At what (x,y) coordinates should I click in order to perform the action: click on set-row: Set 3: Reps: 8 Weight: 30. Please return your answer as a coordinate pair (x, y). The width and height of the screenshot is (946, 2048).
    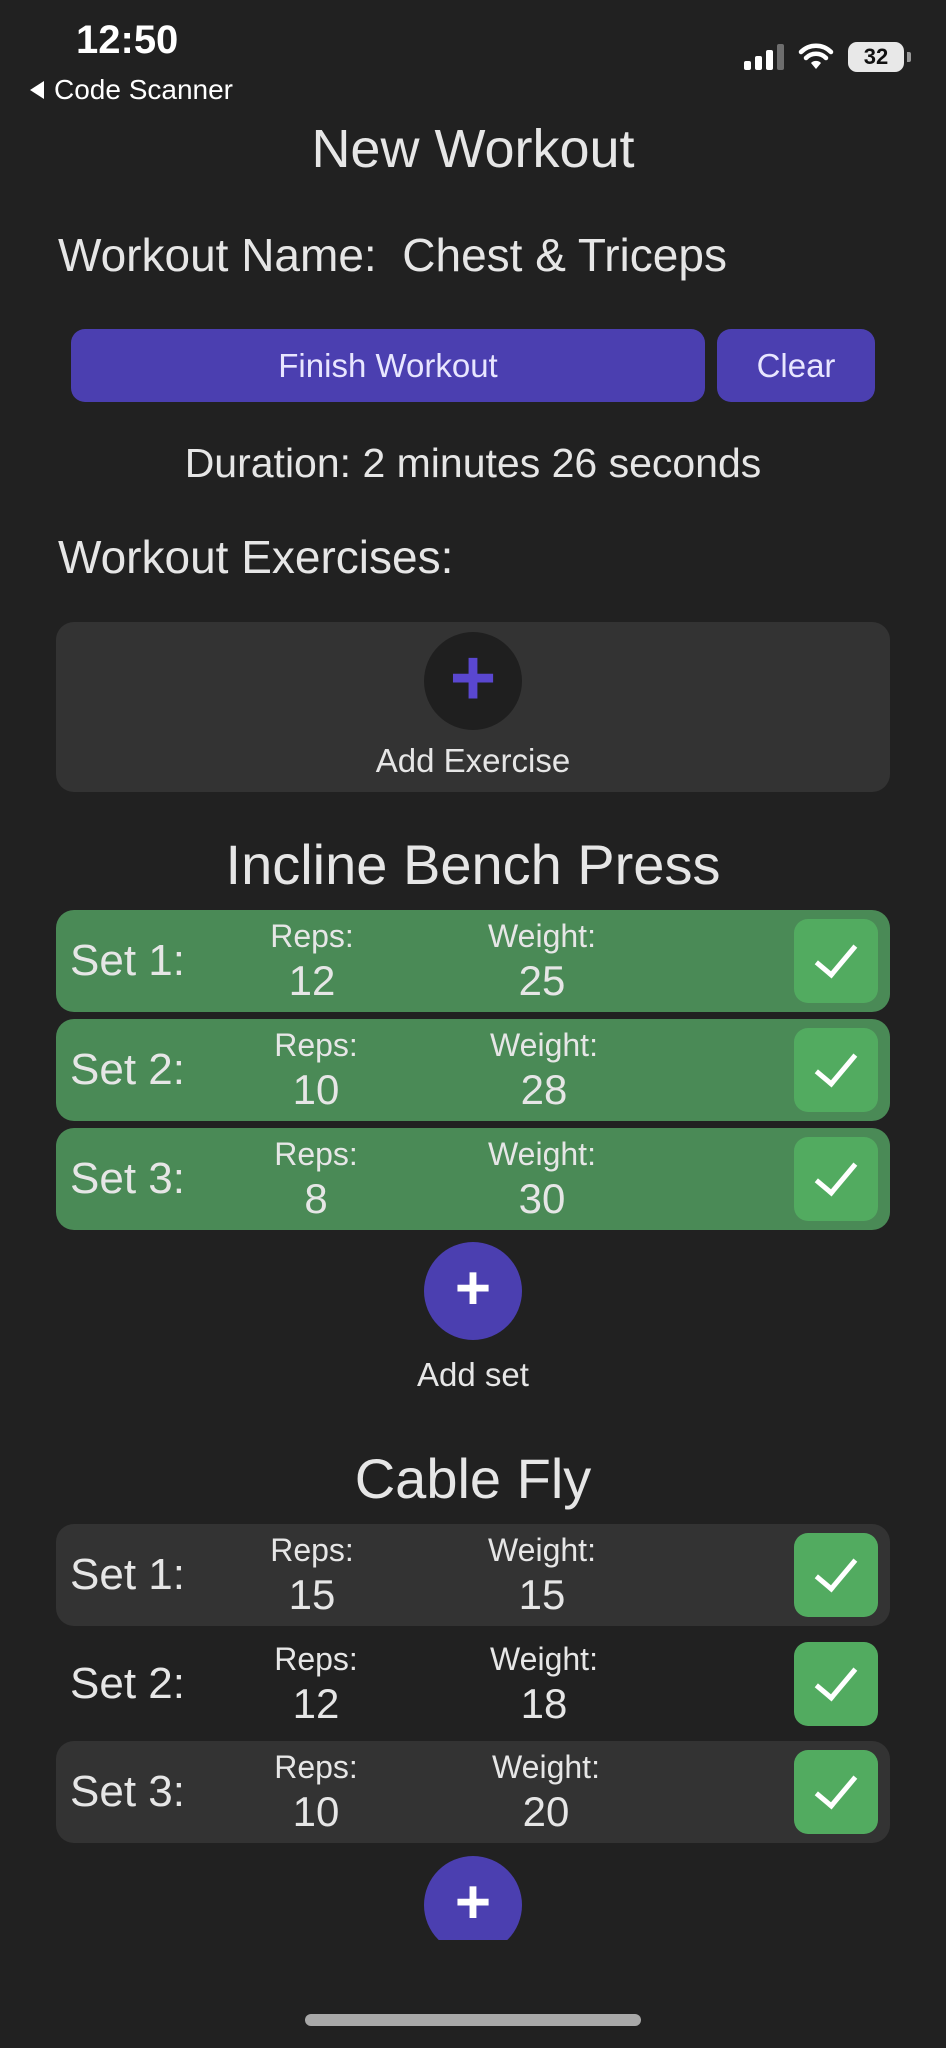
    Looking at the image, I should click on (473, 1179).